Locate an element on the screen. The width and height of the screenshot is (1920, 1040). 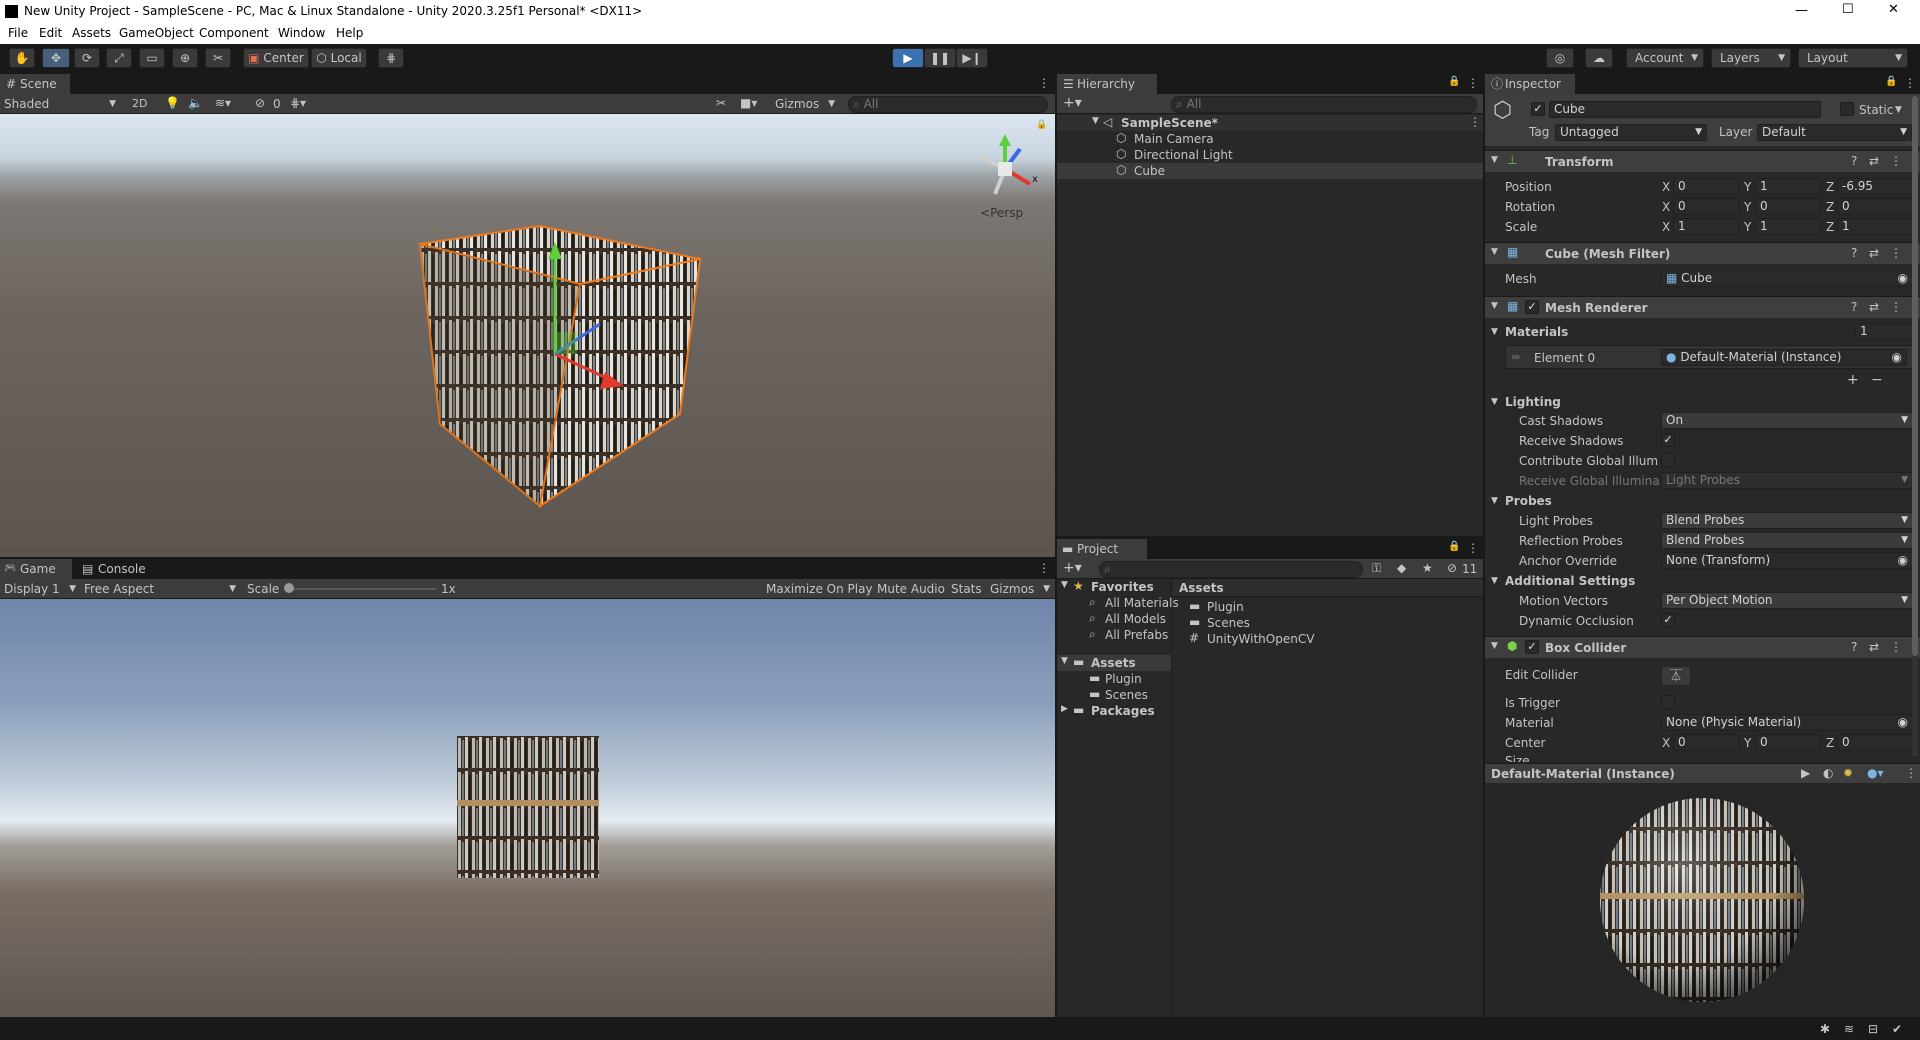
scale-z-field: 1 is located at coordinates (1875, 226).